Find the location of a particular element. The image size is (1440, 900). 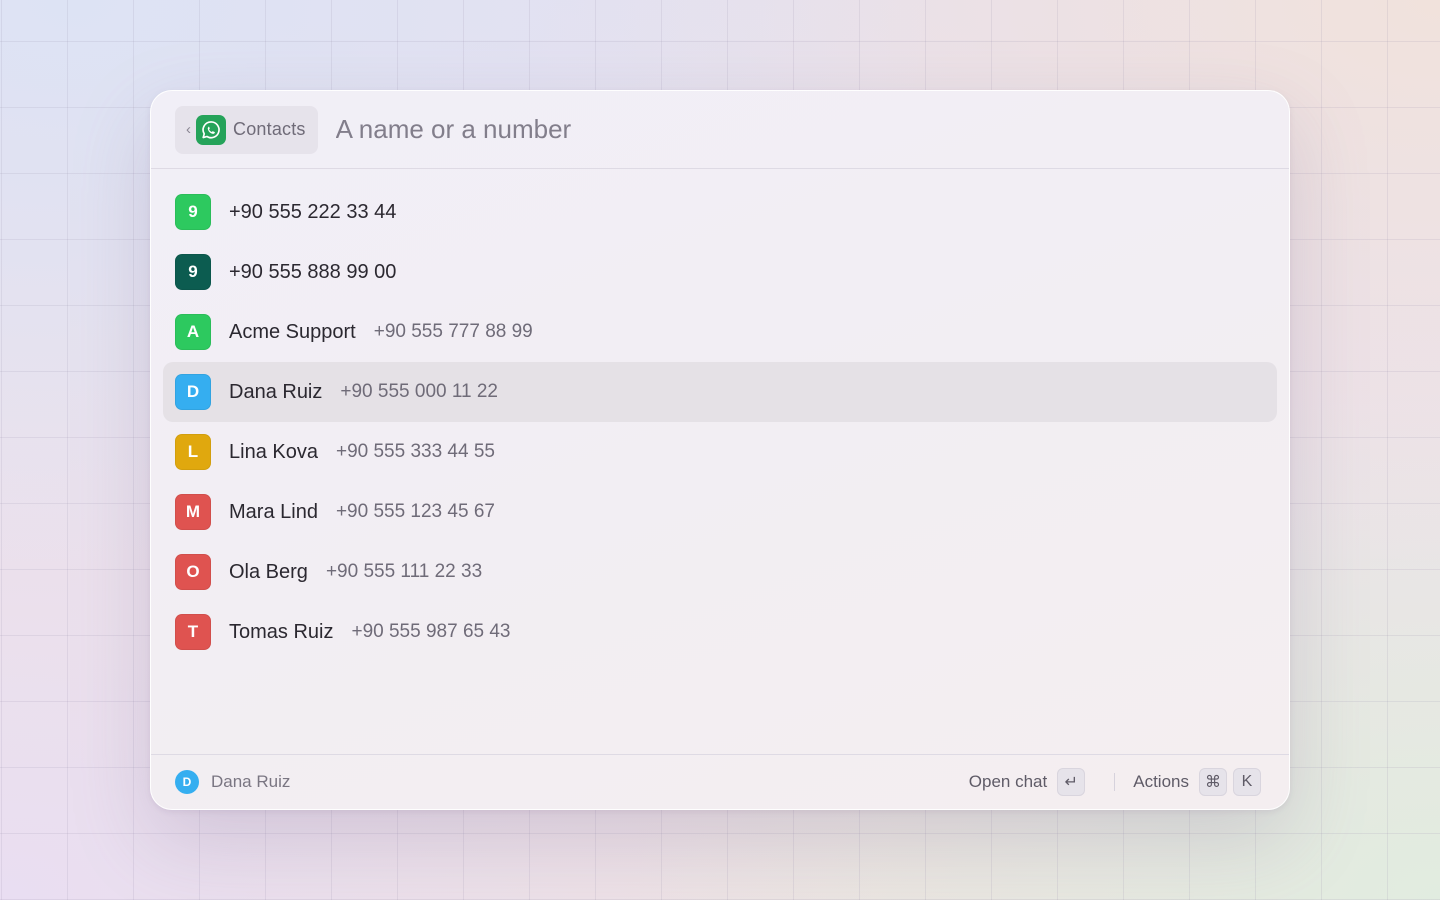

back-button: ‹ Contacts is located at coordinates (246, 129).